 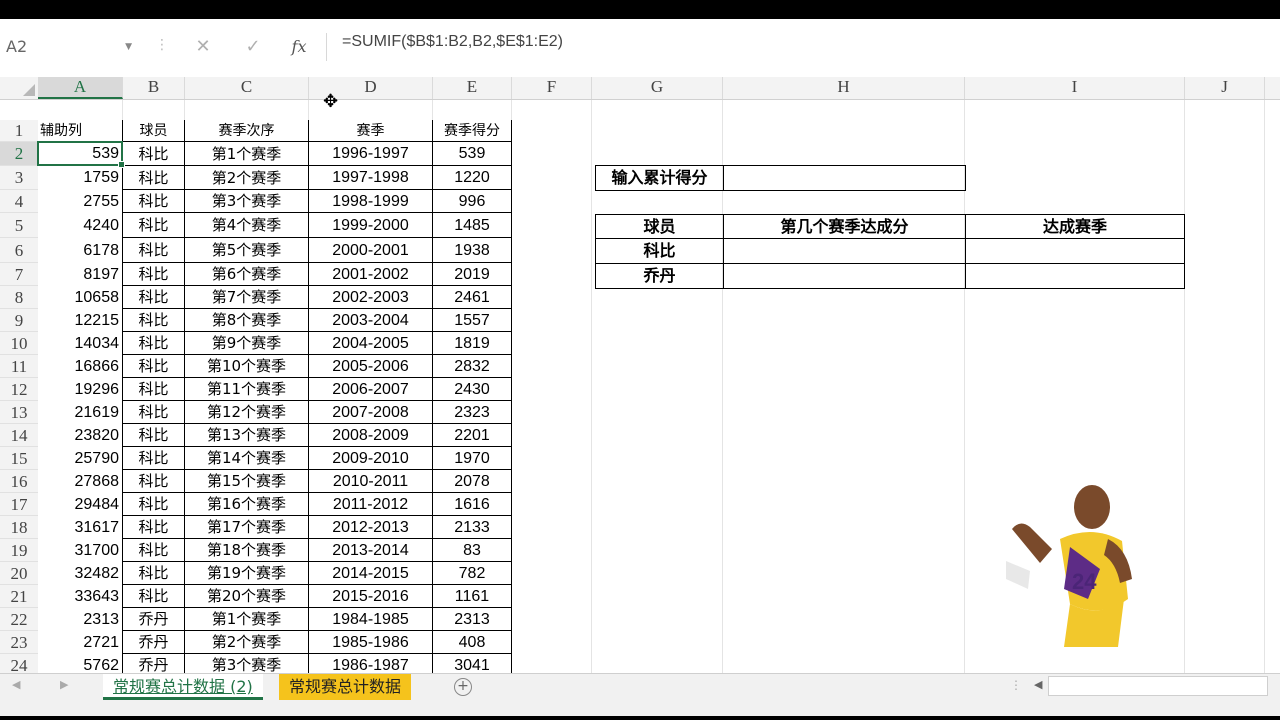 What do you see at coordinates (371, 619) in the screenshot?
I see `table-cell: 1984-1985` at bounding box center [371, 619].